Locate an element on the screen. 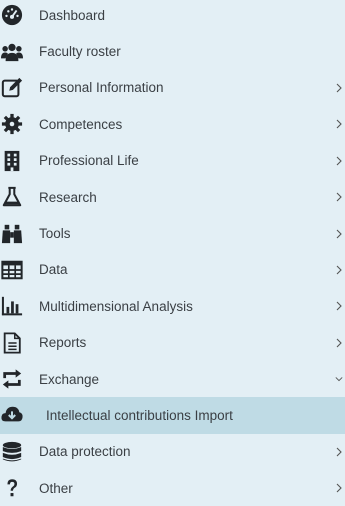 The height and width of the screenshot is (506, 345). building-icon is located at coordinates (12, 161).